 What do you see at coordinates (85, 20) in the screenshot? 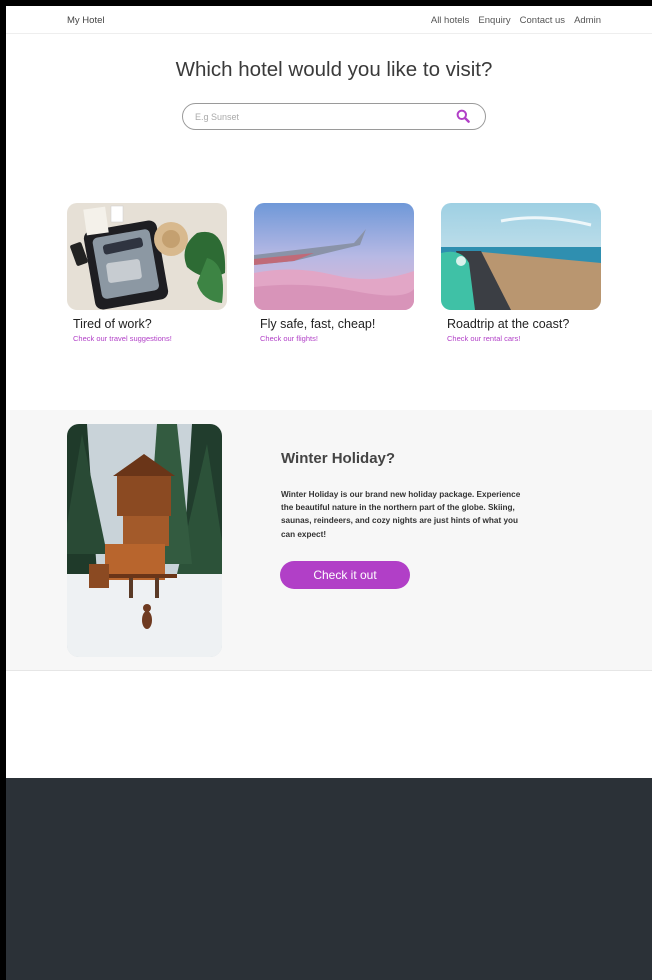
I see `brand-link: My Hotel` at bounding box center [85, 20].